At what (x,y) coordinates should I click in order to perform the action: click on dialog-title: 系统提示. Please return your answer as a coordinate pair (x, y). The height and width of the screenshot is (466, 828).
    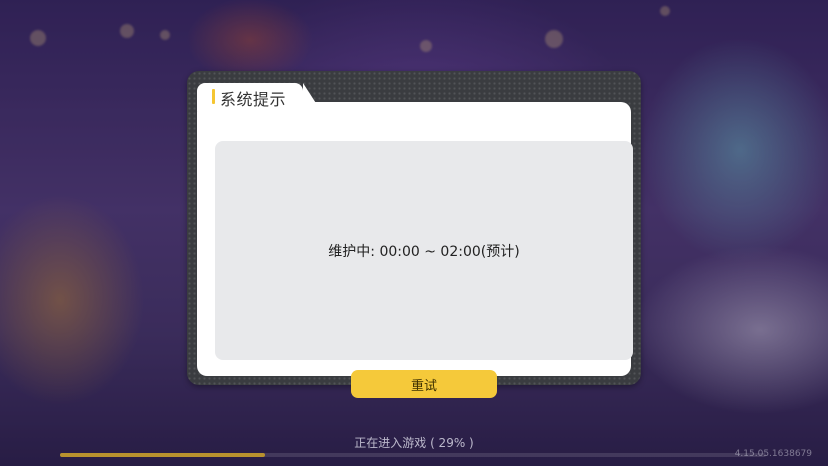
    Looking at the image, I should click on (253, 99).